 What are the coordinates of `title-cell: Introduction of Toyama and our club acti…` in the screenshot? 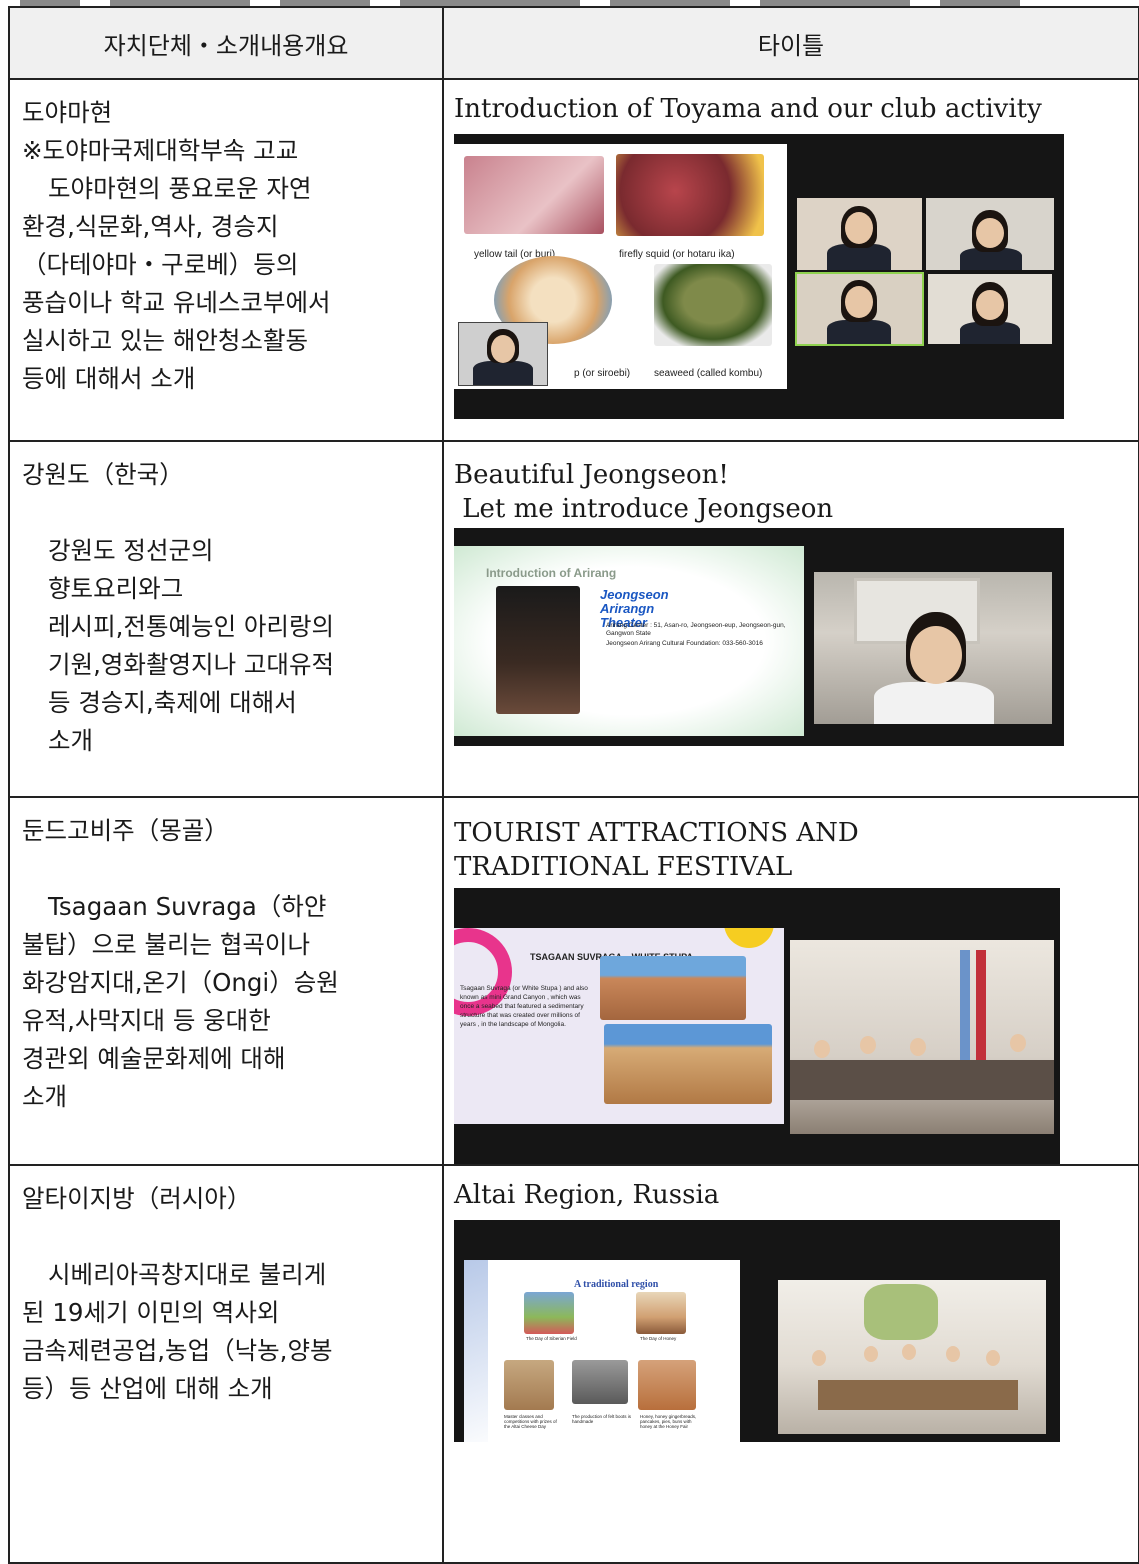 It's located at (790, 260).